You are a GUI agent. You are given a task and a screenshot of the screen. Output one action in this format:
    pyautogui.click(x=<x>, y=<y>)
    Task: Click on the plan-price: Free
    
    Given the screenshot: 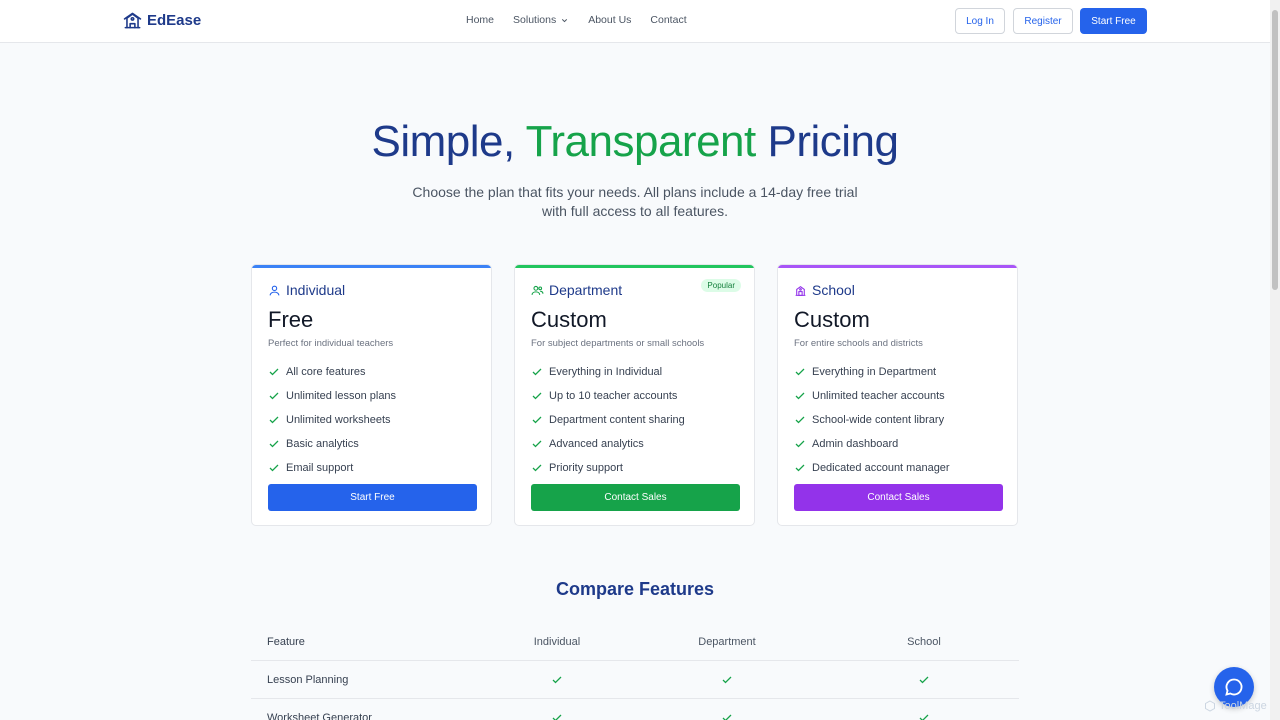 What is the action you would take?
    pyautogui.click(x=291, y=319)
    